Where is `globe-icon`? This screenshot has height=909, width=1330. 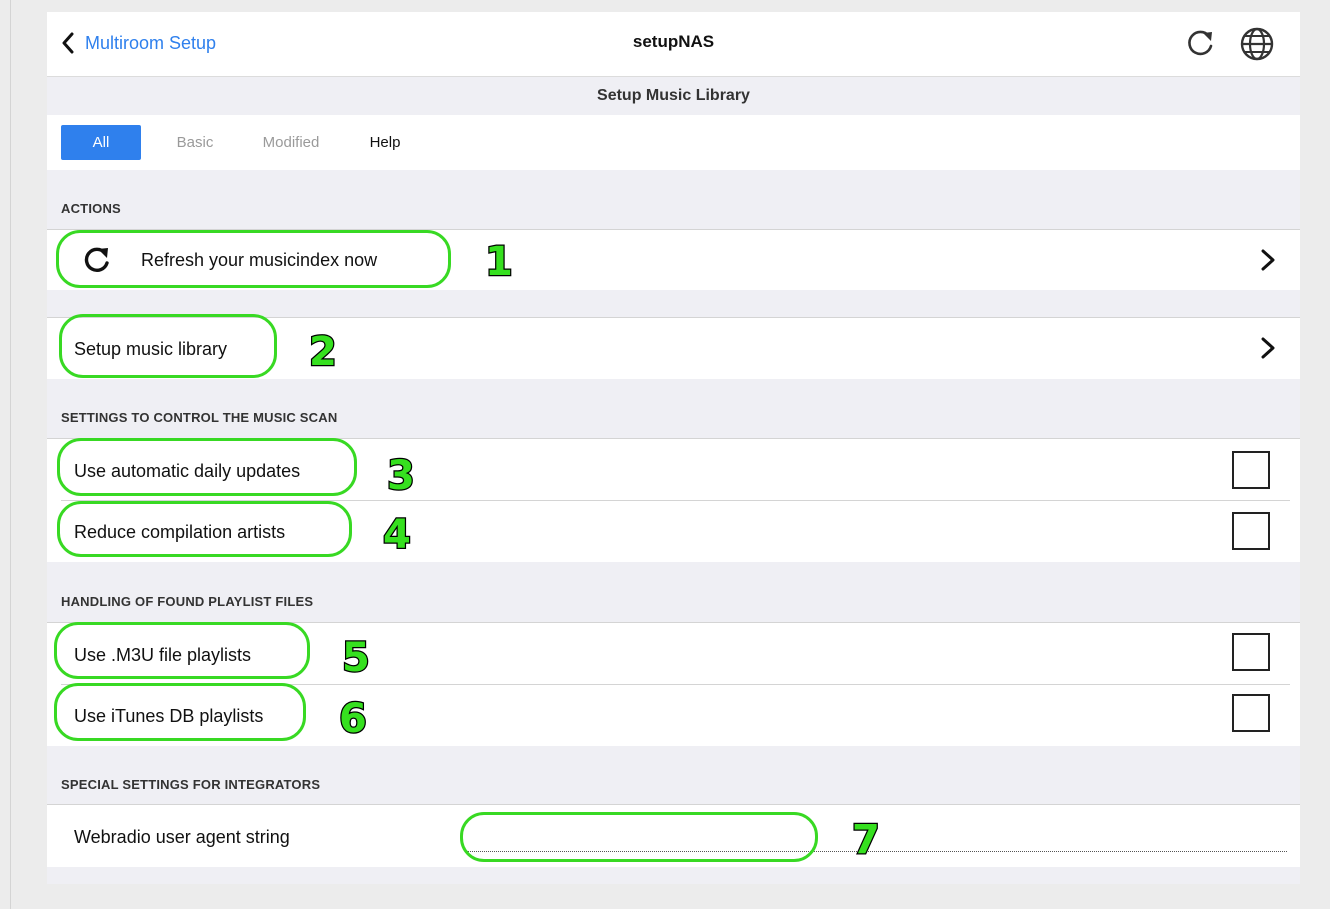 globe-icon is located at coordinates (1257, 44).